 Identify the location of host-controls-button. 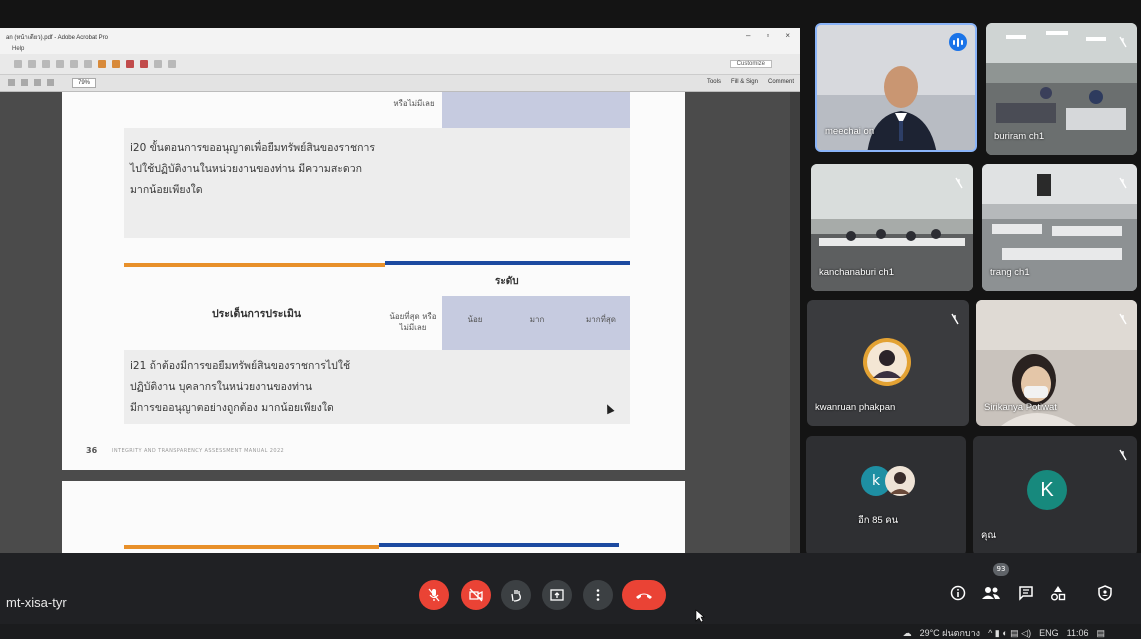
(1105, 593).